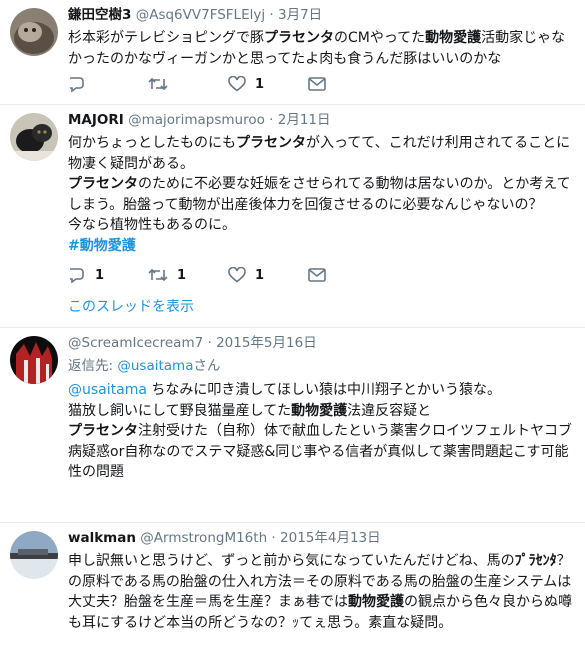 This screenshot has height=666, width=585. What do you see at coordinates (322, 343) in the screenshot?
I see `tweet-header: @ScreamIcecream7 · 2015年5月16日` at bounding box center [322, 343].